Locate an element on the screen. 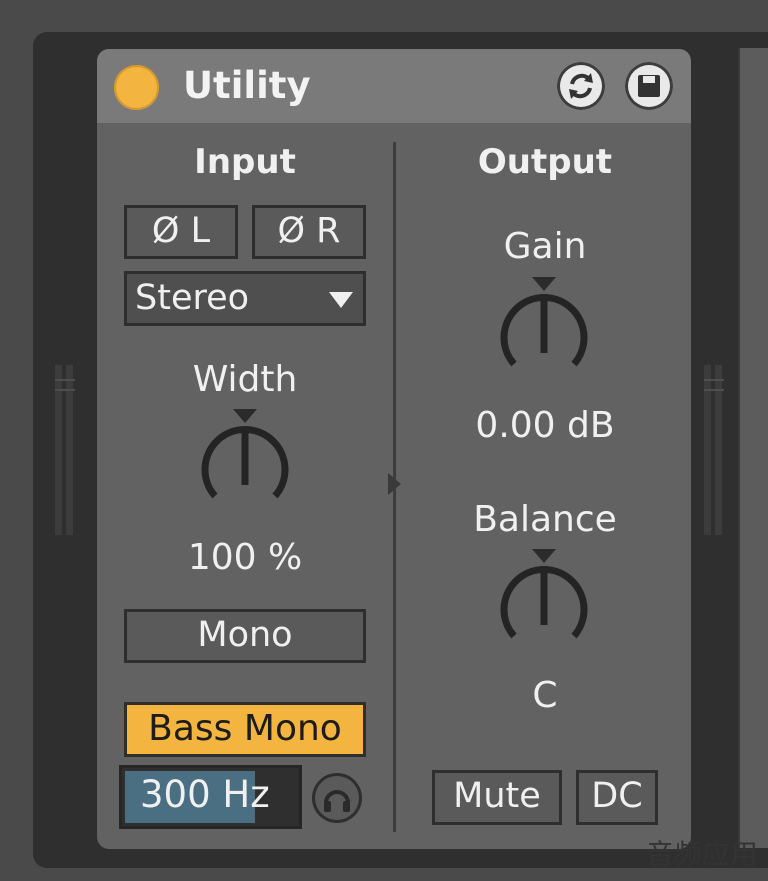 The width and height of the screenshot is (768, 881). output-heading: Output is located at coordinates (545, 162).